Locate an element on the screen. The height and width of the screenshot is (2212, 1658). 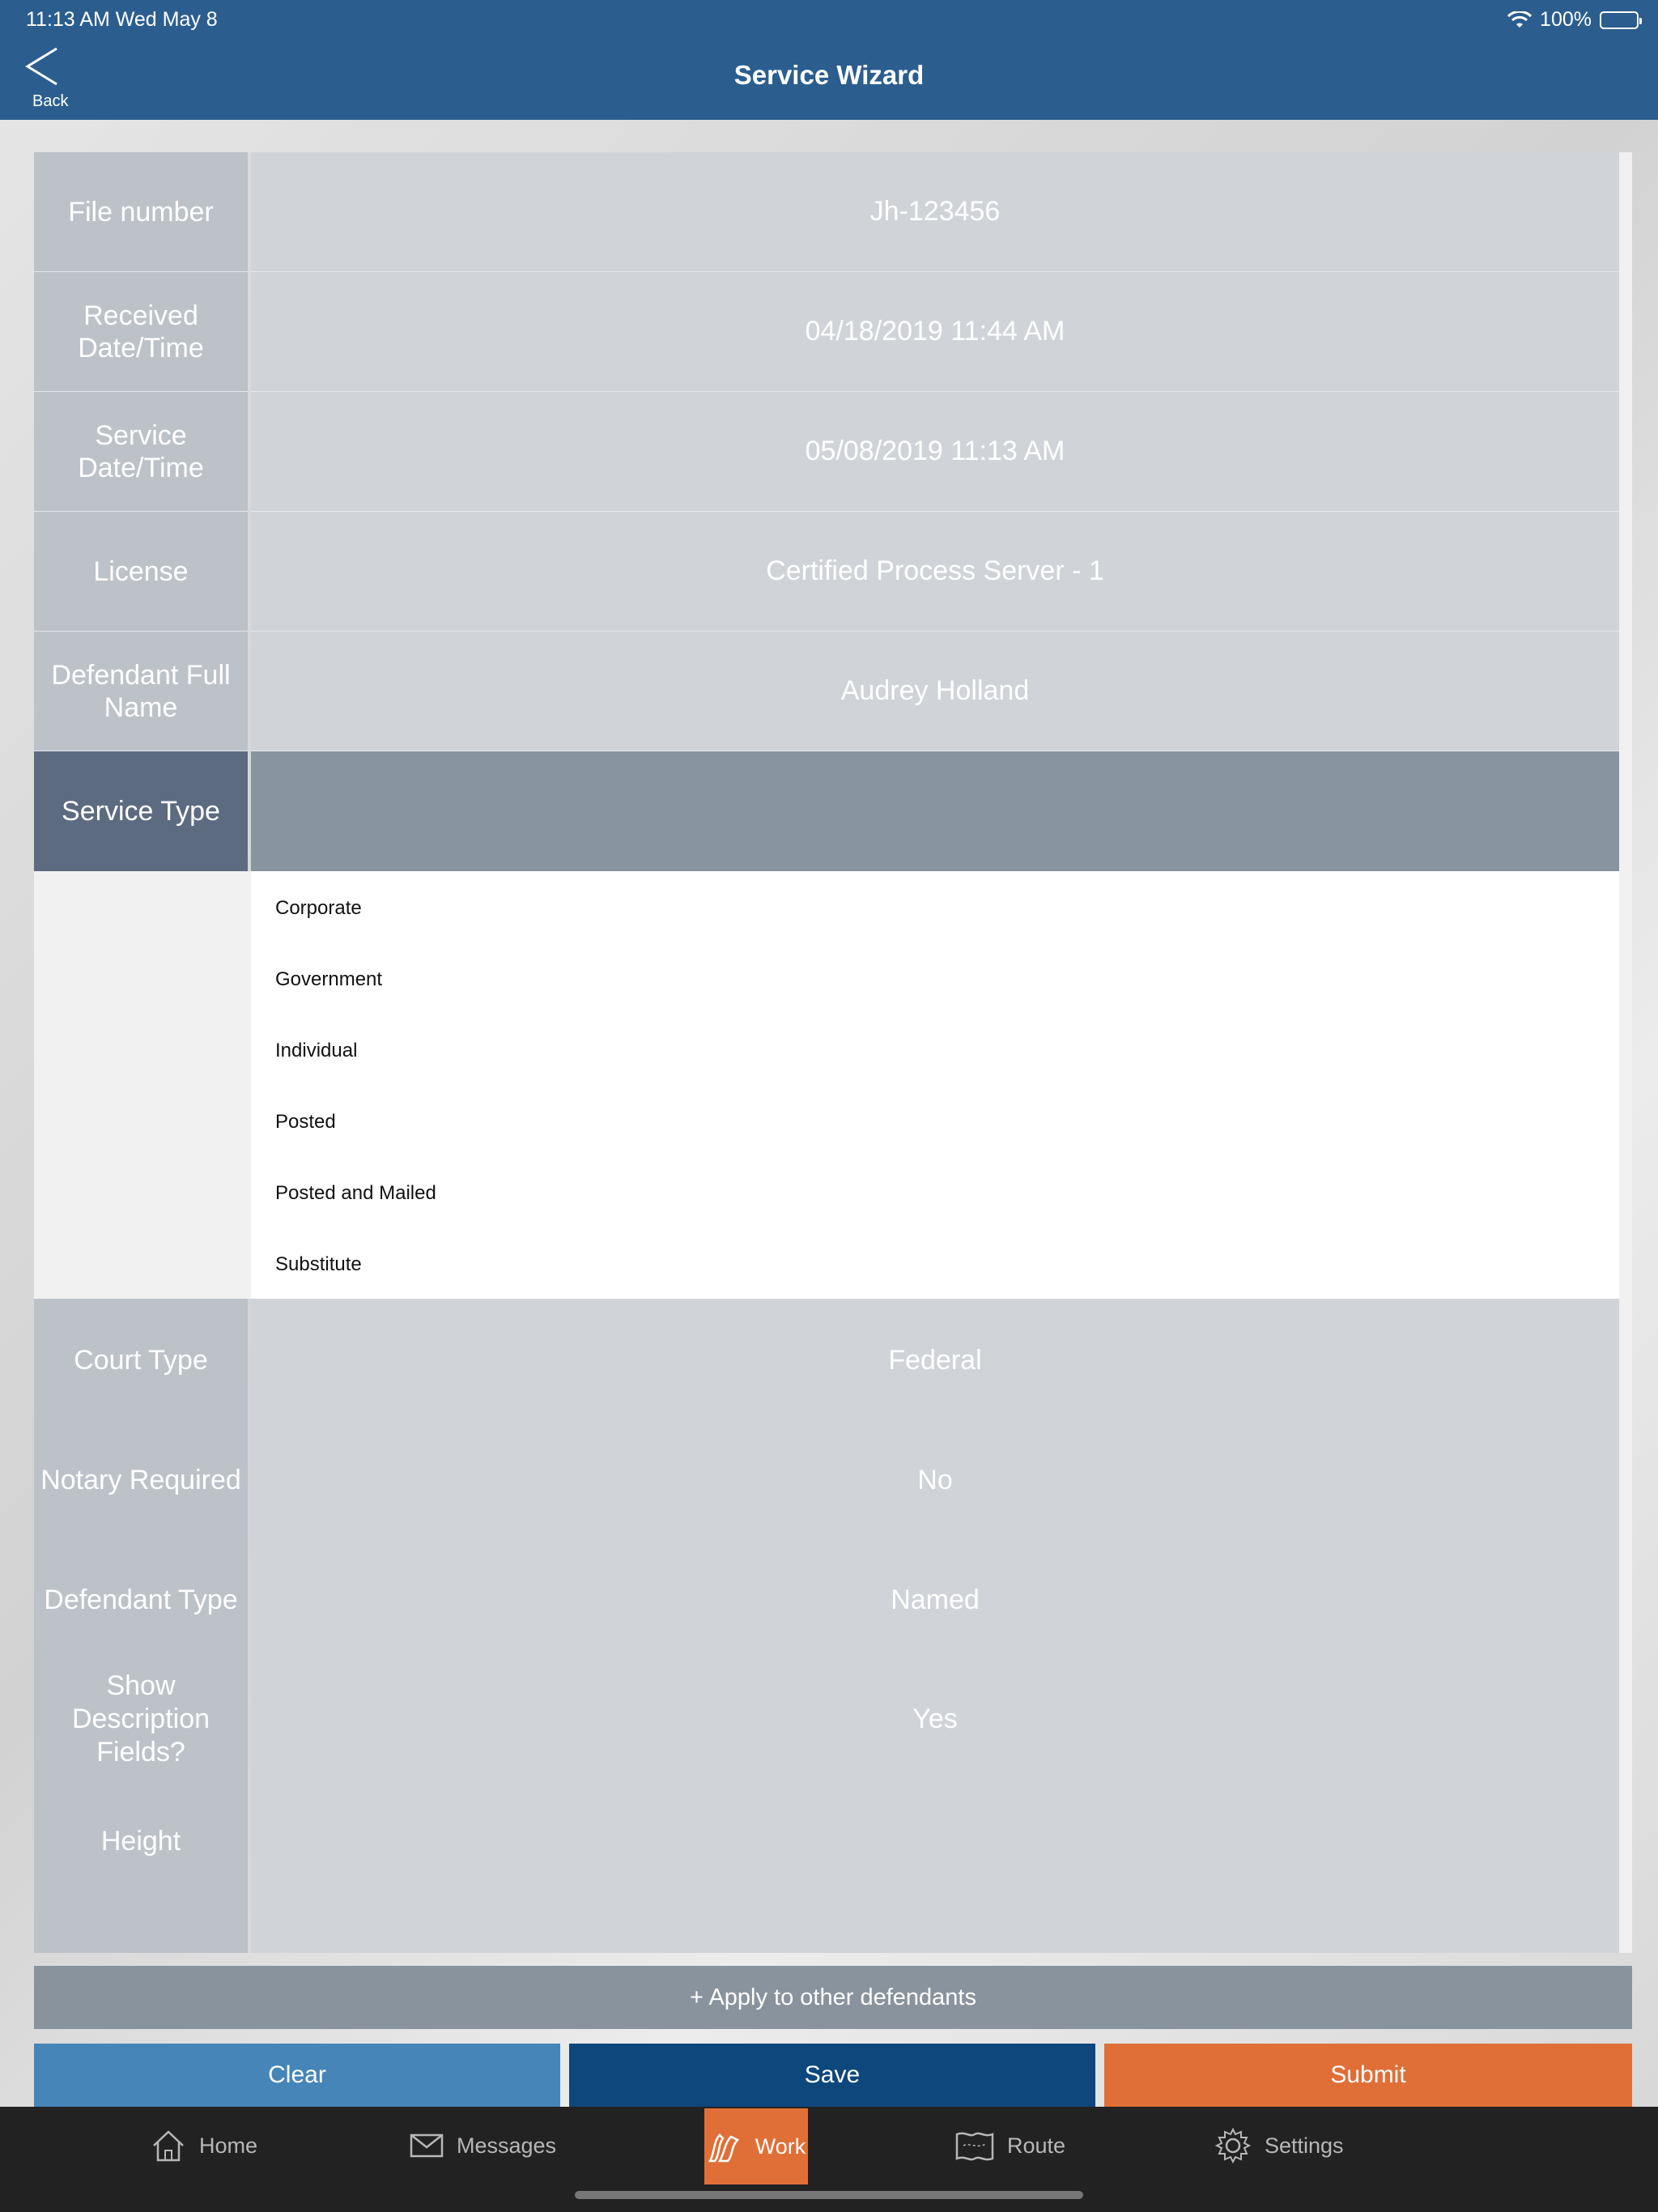
form-label: Received Date/Time is located at coordinates (141, 332).